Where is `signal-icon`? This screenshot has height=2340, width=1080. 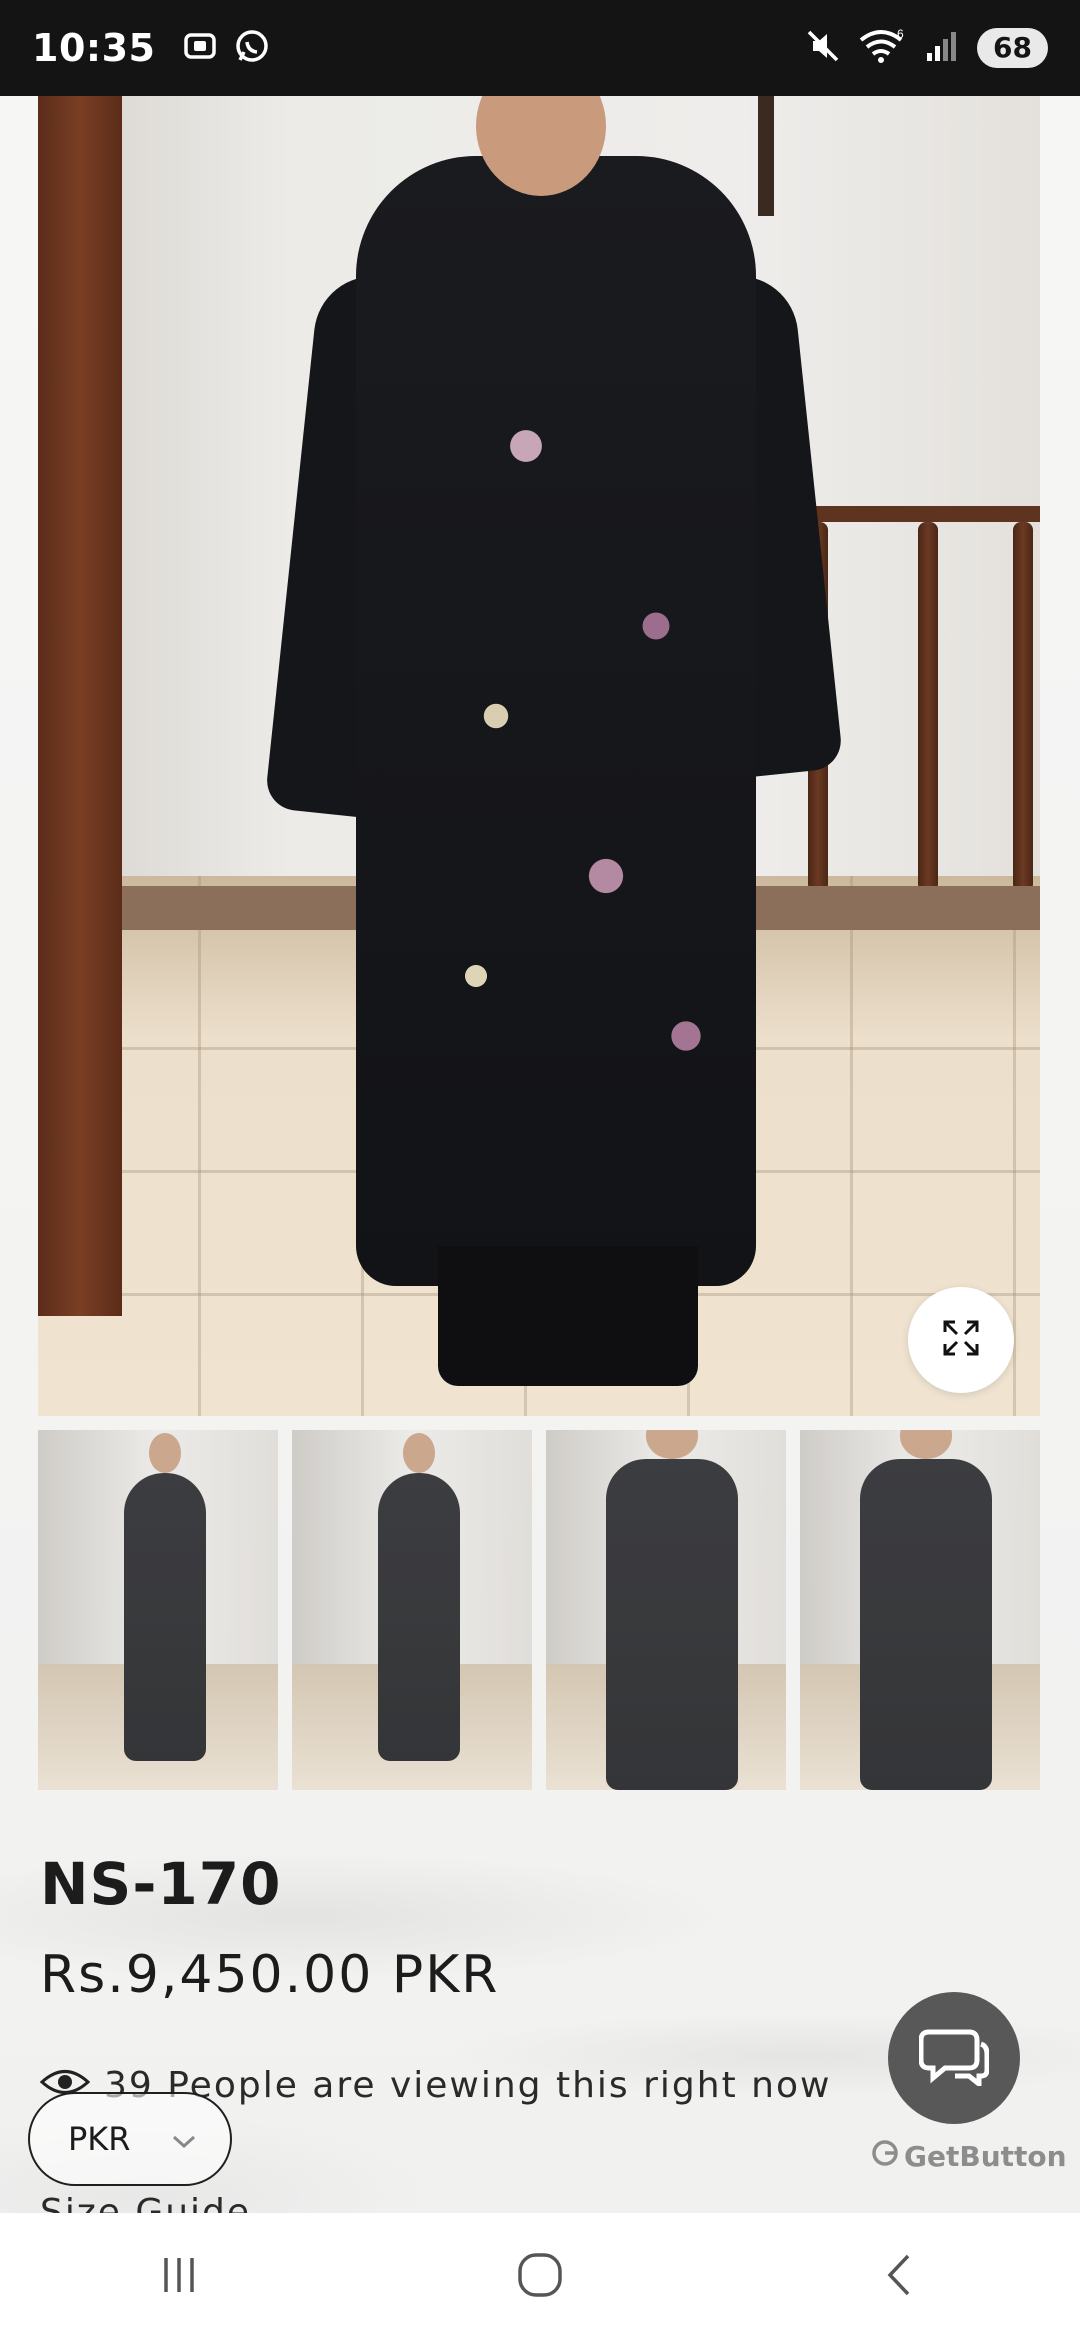
signal-icon is located at coordinates (942, 48).